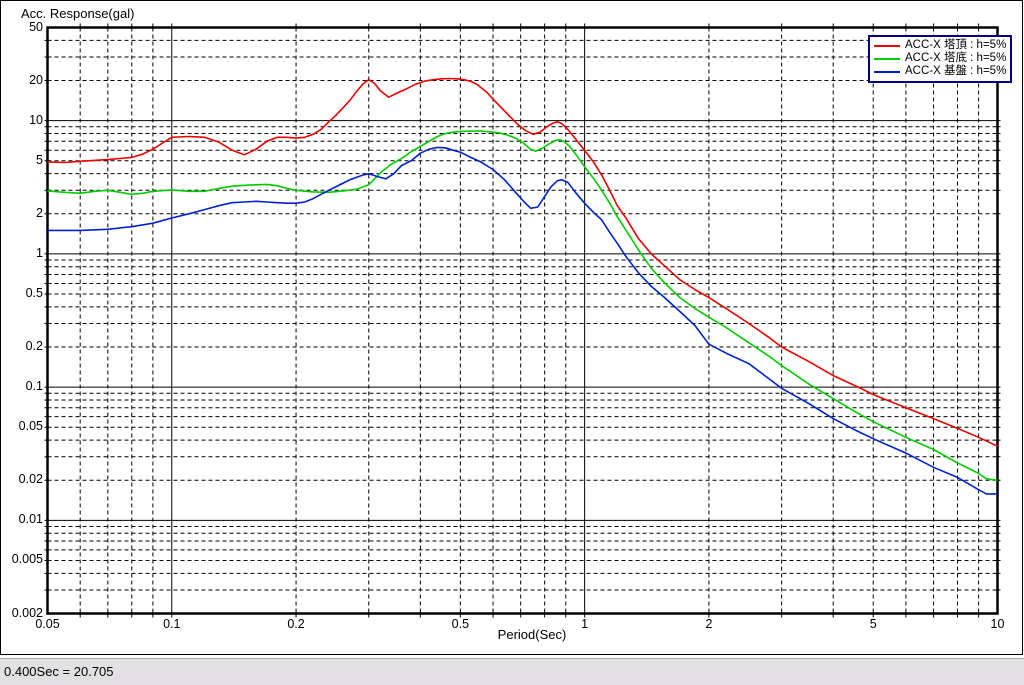 This screenshot has height=685, width=1024. Describe the element at coordinates (59, 671) in the screenshot. I see `status-cursor-readout: 0.400Sec = 20.705` at that location.